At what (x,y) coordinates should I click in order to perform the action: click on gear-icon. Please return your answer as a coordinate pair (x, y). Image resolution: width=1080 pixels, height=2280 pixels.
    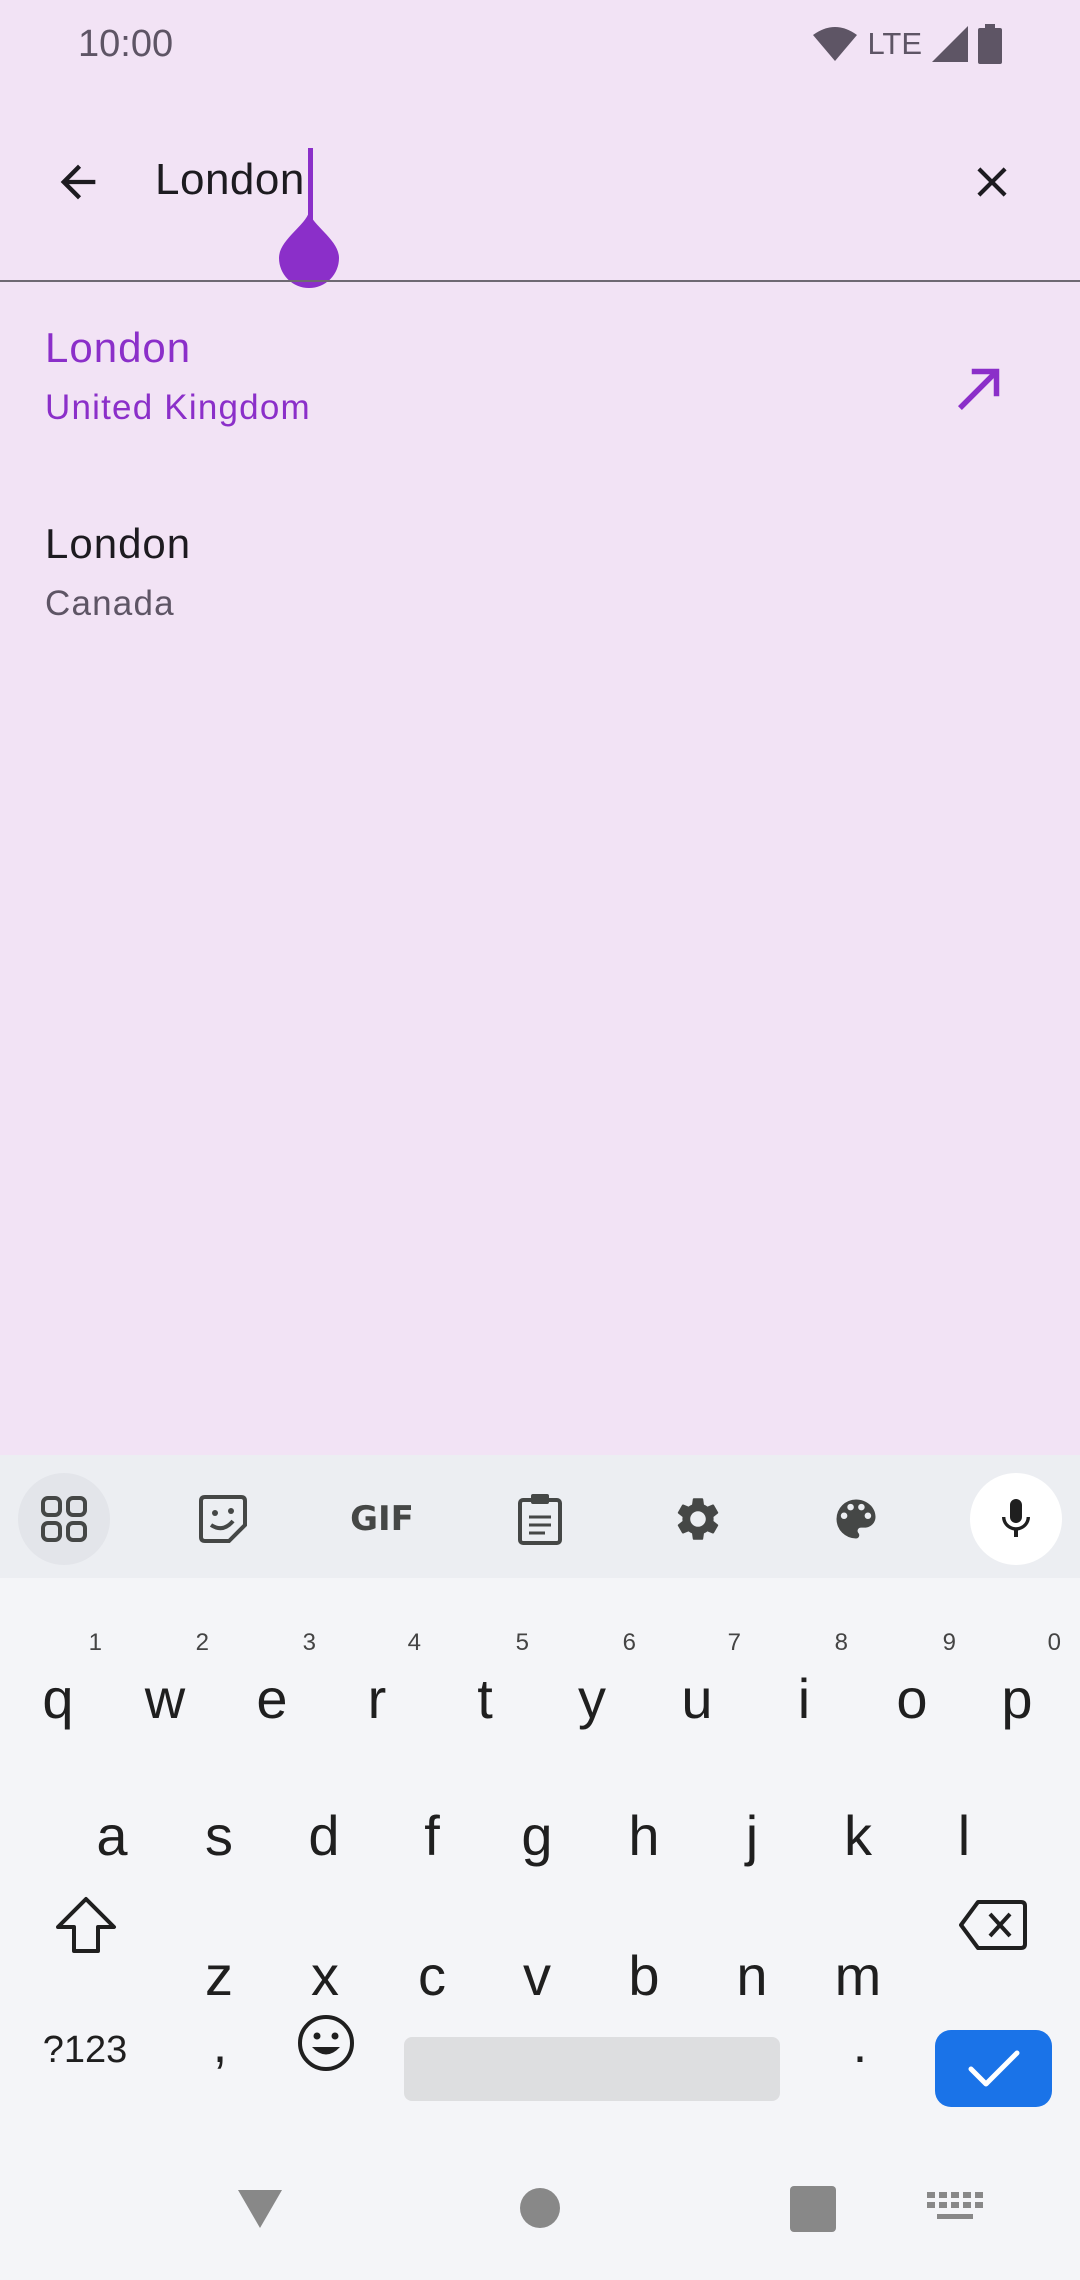
    Looking at the image, I should click on (698, 1519).